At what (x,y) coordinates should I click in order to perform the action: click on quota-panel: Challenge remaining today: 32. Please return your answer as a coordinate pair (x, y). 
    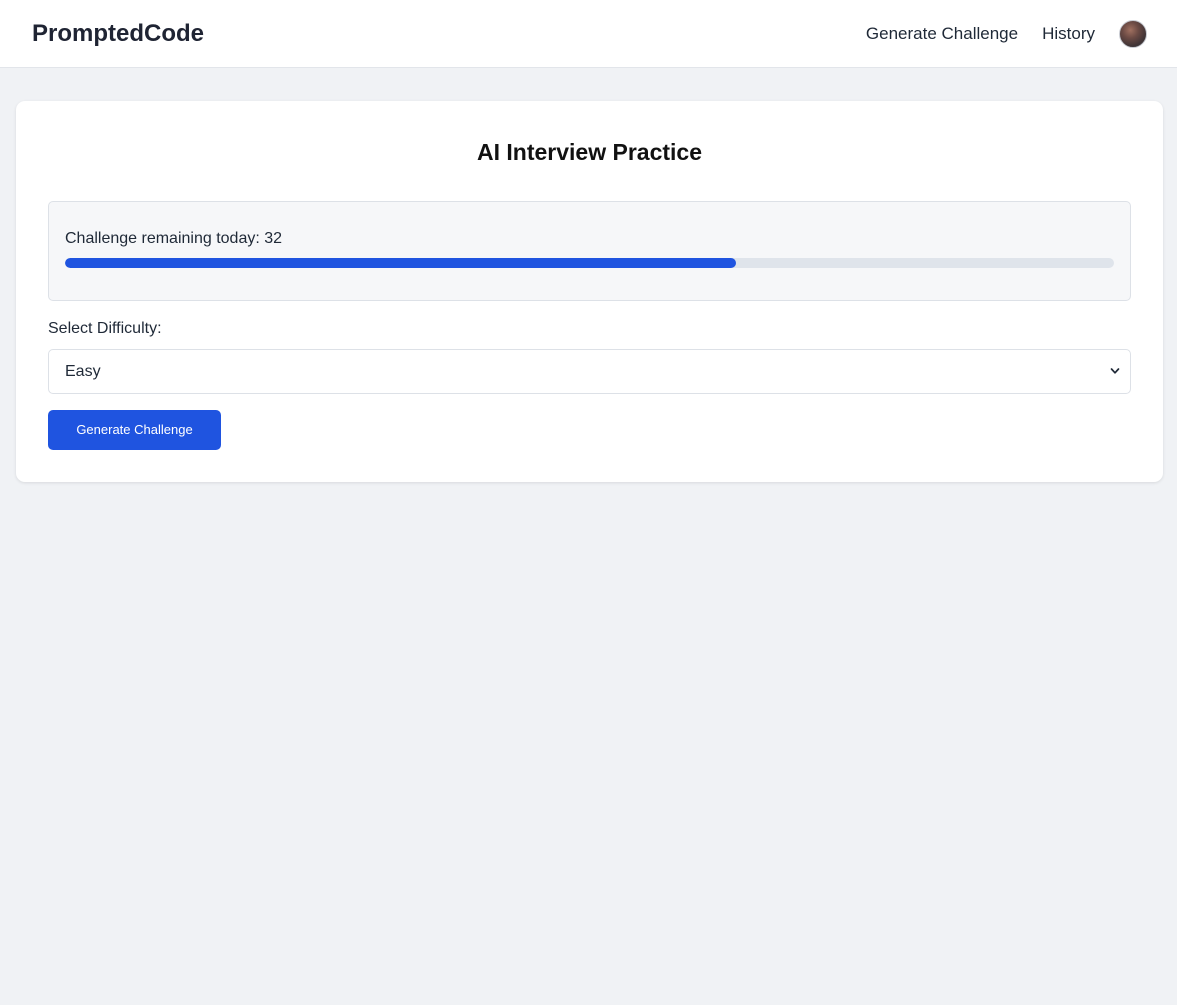
    Looking at the image, I should click on (589, 251).